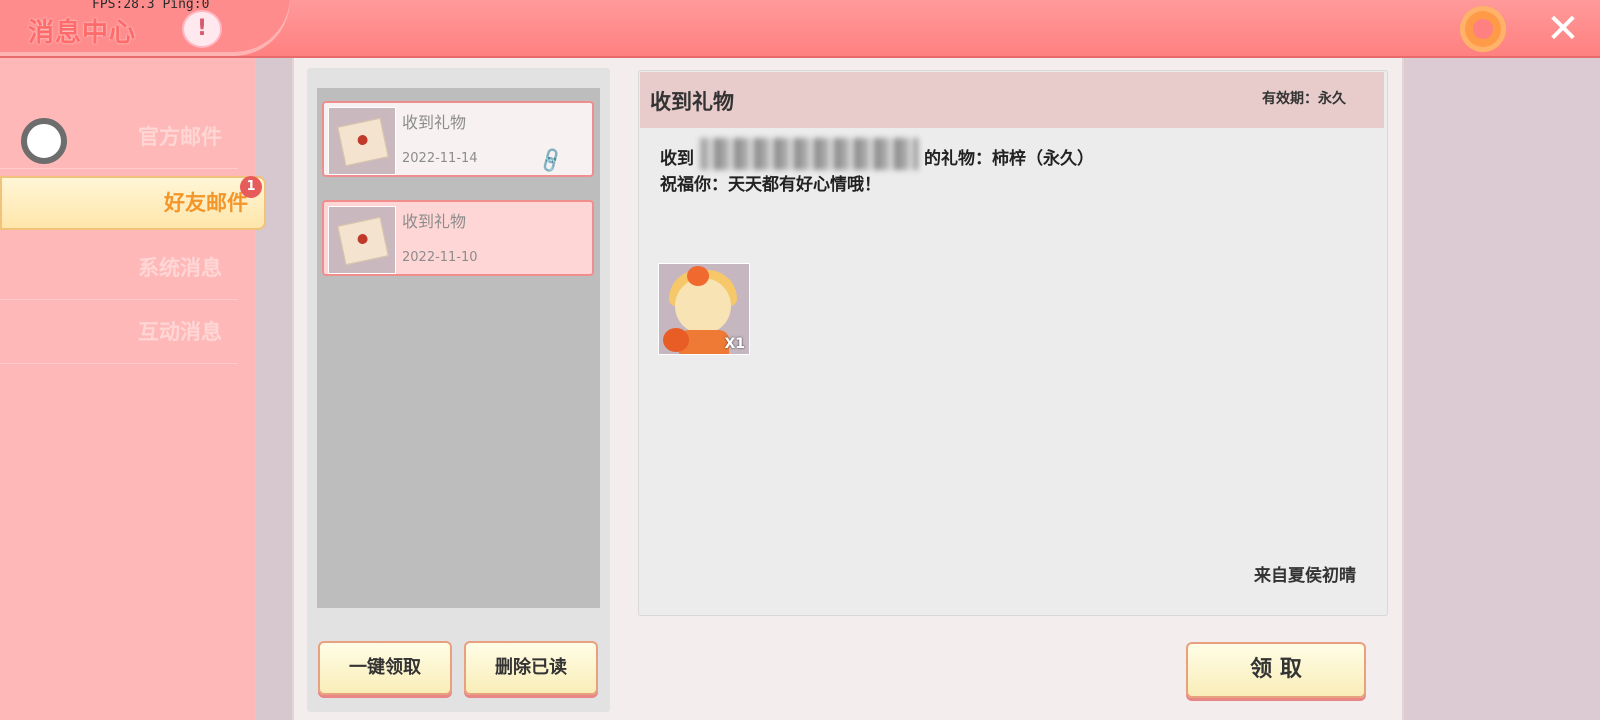 This screenshot has height=720, width=1600. I want to click on mail-date: 2022-11-14, so click(440, 158).